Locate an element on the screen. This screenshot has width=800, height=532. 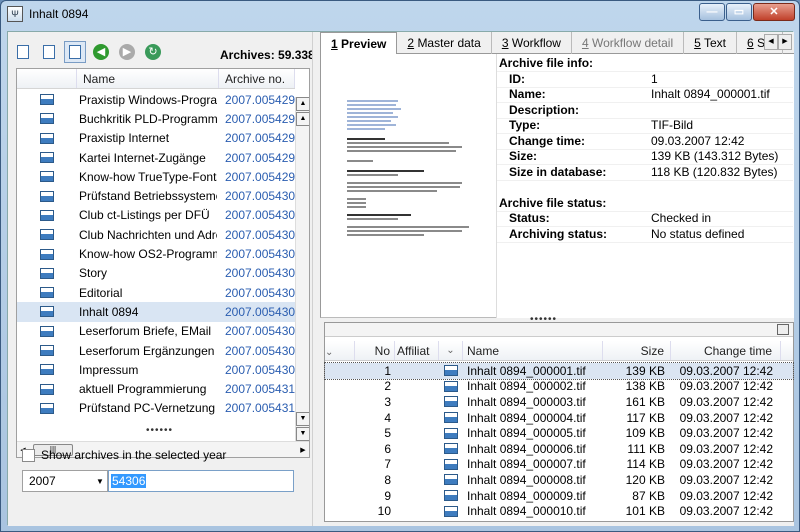
scroll-right-icon: ▶ is located at coordinates (303, 450).